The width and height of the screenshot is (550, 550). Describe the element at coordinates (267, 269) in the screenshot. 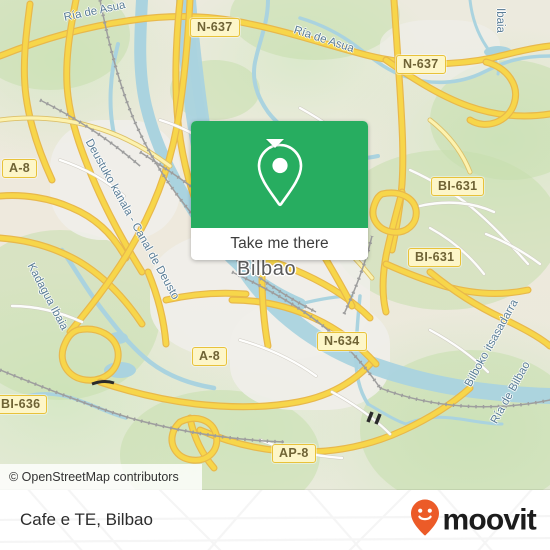

I see `place-label-bilbao: Bilbao` at that location.